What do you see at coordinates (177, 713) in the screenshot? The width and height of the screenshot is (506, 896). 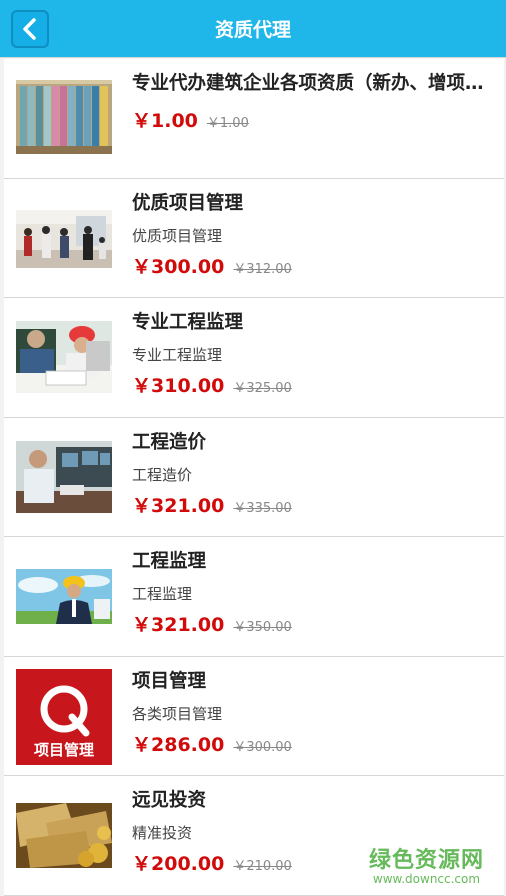 I see `item-description: 各类项目管理` at bounding box center [177, 713].